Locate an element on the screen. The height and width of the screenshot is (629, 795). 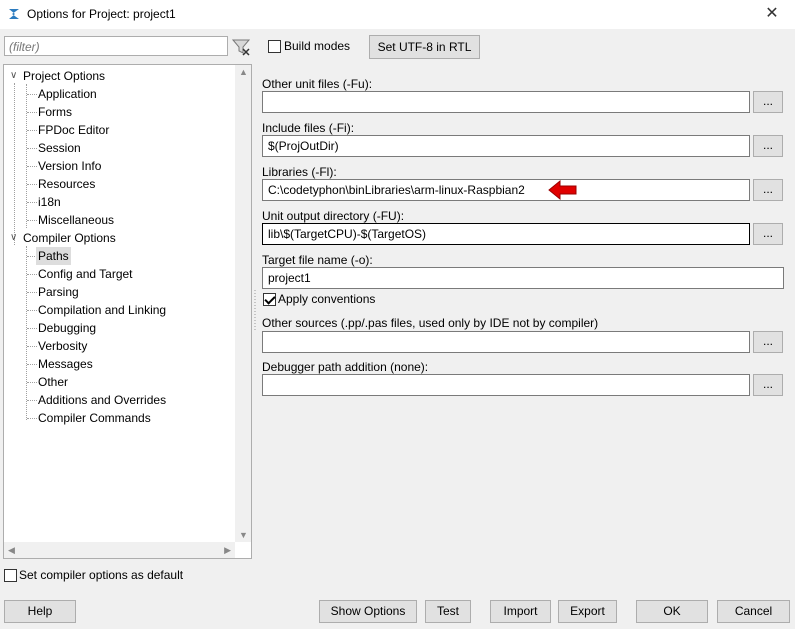
tree-item-session: Session is located at coordinates (59, 148).